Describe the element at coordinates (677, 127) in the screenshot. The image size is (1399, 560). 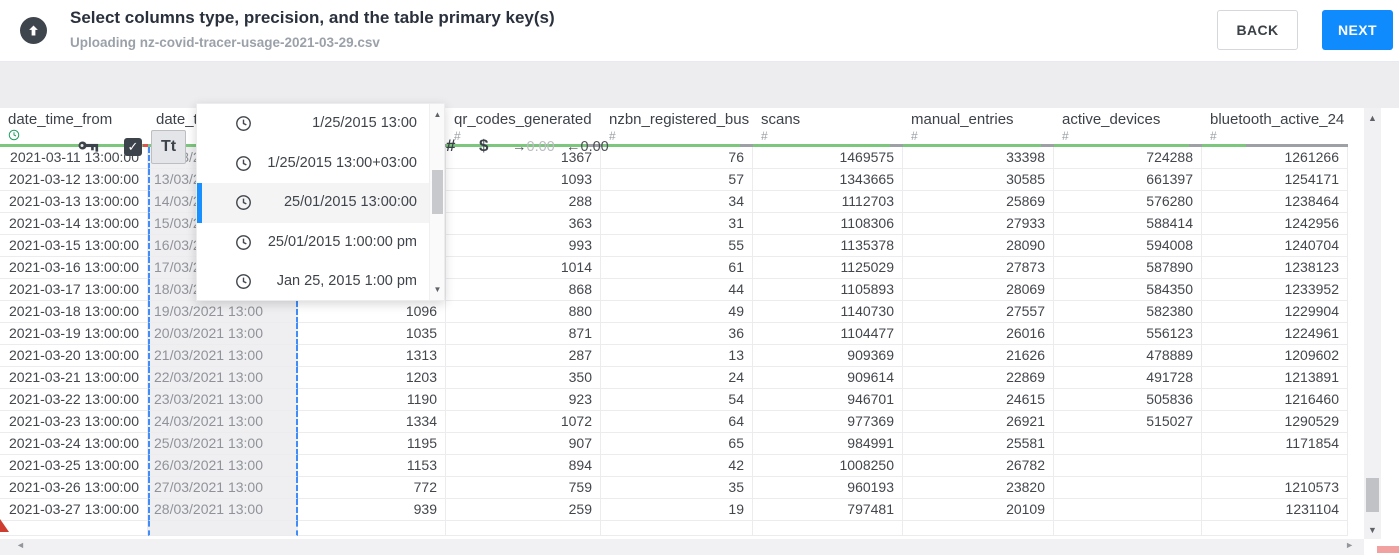
I see `column-header-nzbn_registered_busine: nzbn_registered_busine#` at that location.